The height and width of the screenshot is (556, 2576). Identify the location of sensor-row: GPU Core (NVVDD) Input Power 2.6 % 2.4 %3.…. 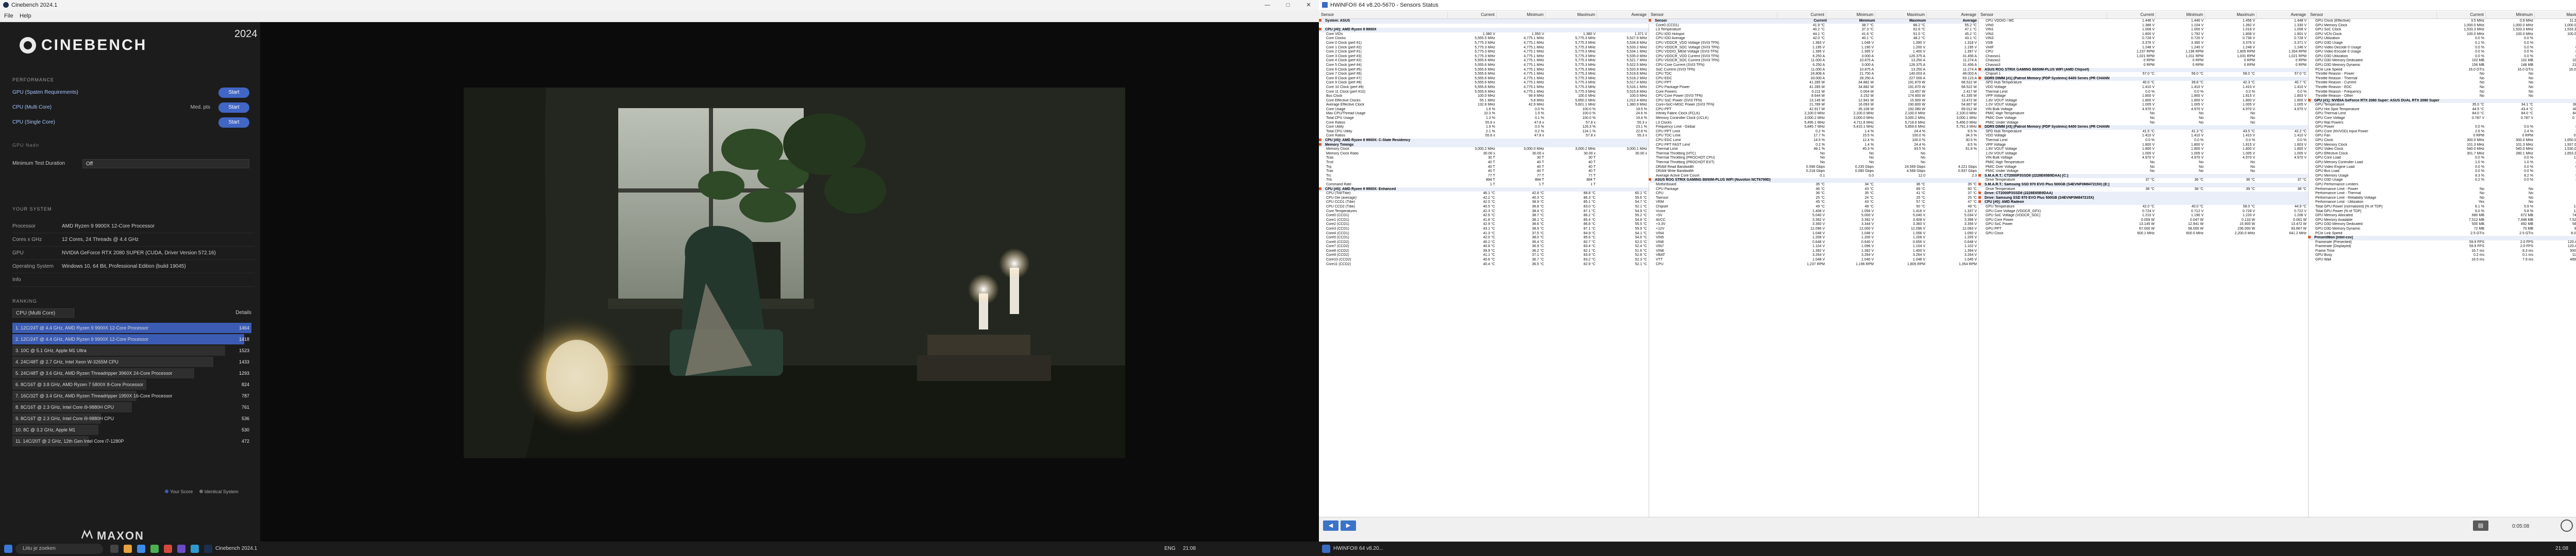
(2442, 132).